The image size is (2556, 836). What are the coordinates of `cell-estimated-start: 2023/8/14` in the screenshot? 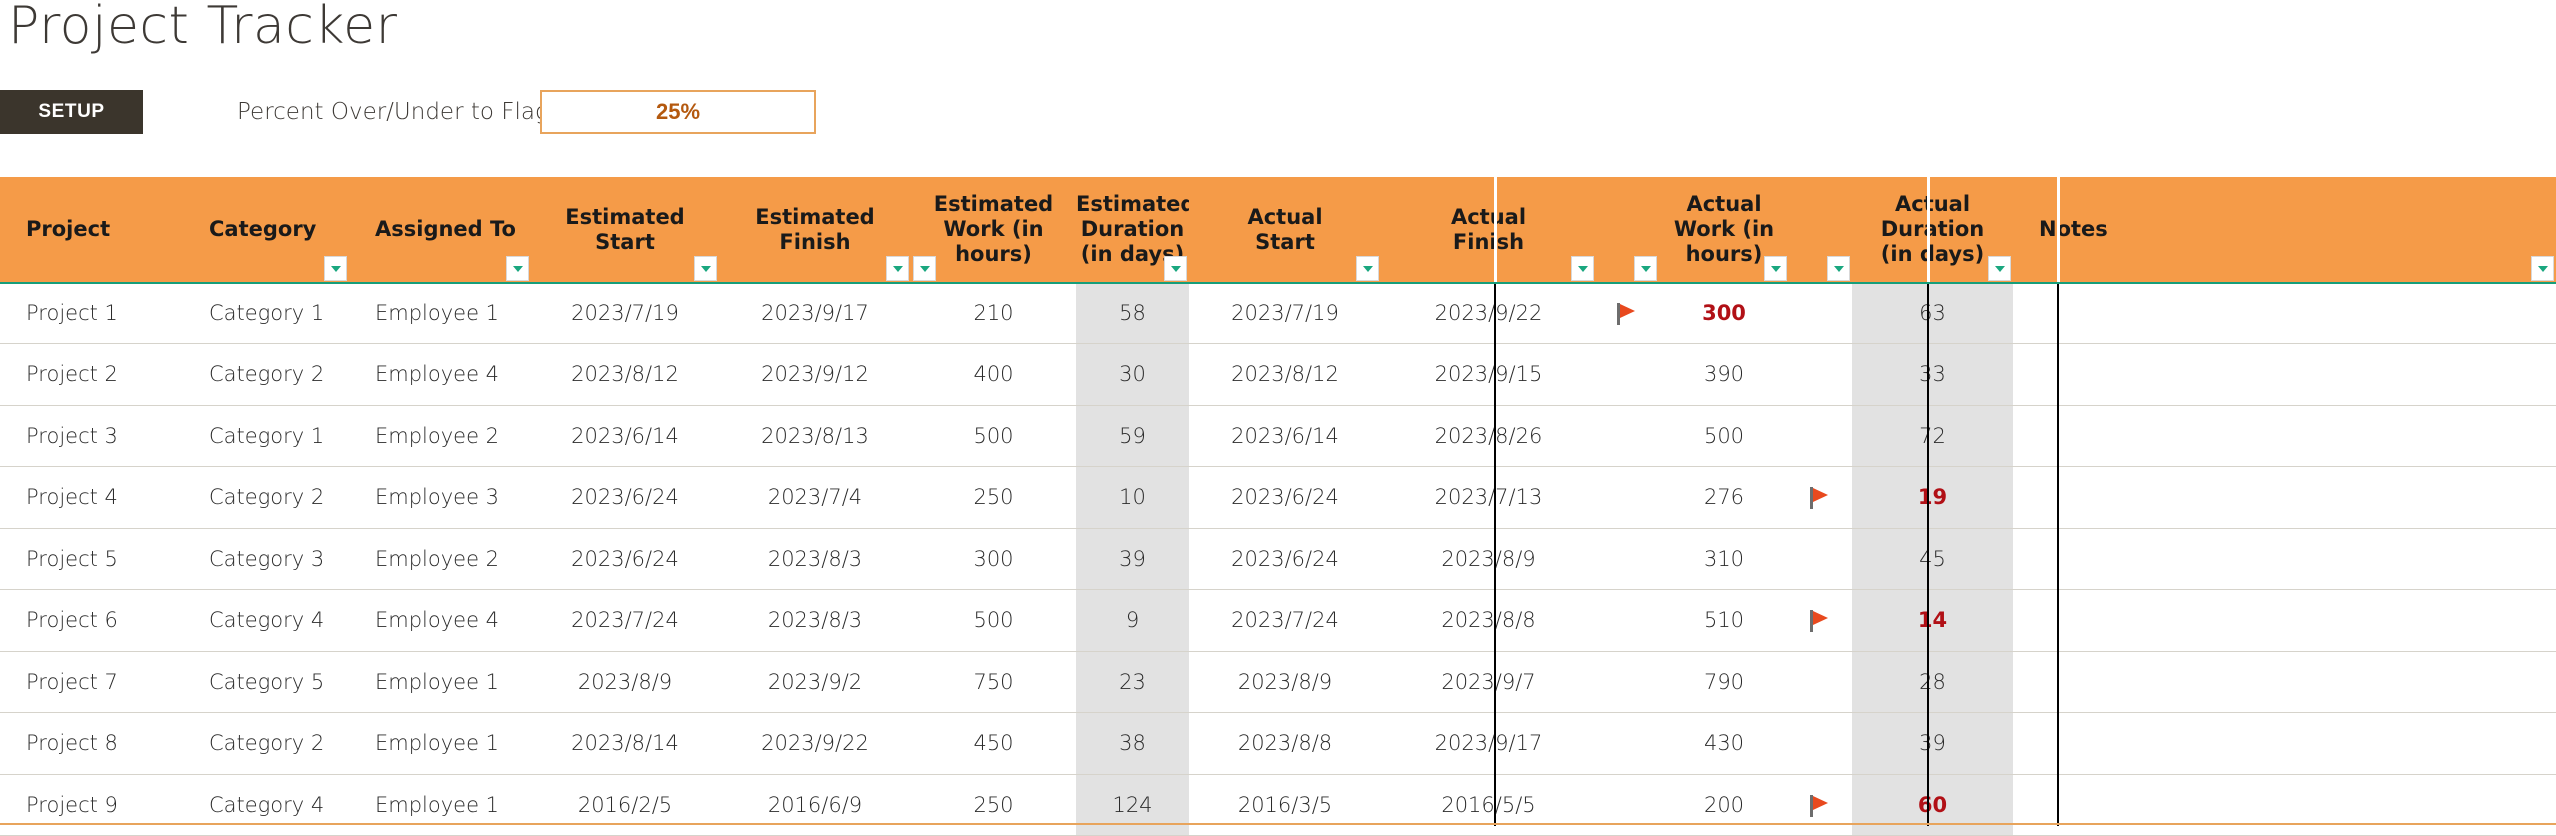 It's located at (625, 743).